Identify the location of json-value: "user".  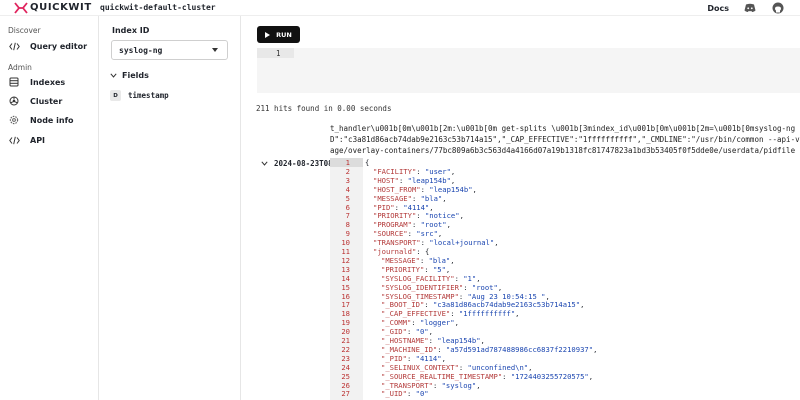
(437, 171).